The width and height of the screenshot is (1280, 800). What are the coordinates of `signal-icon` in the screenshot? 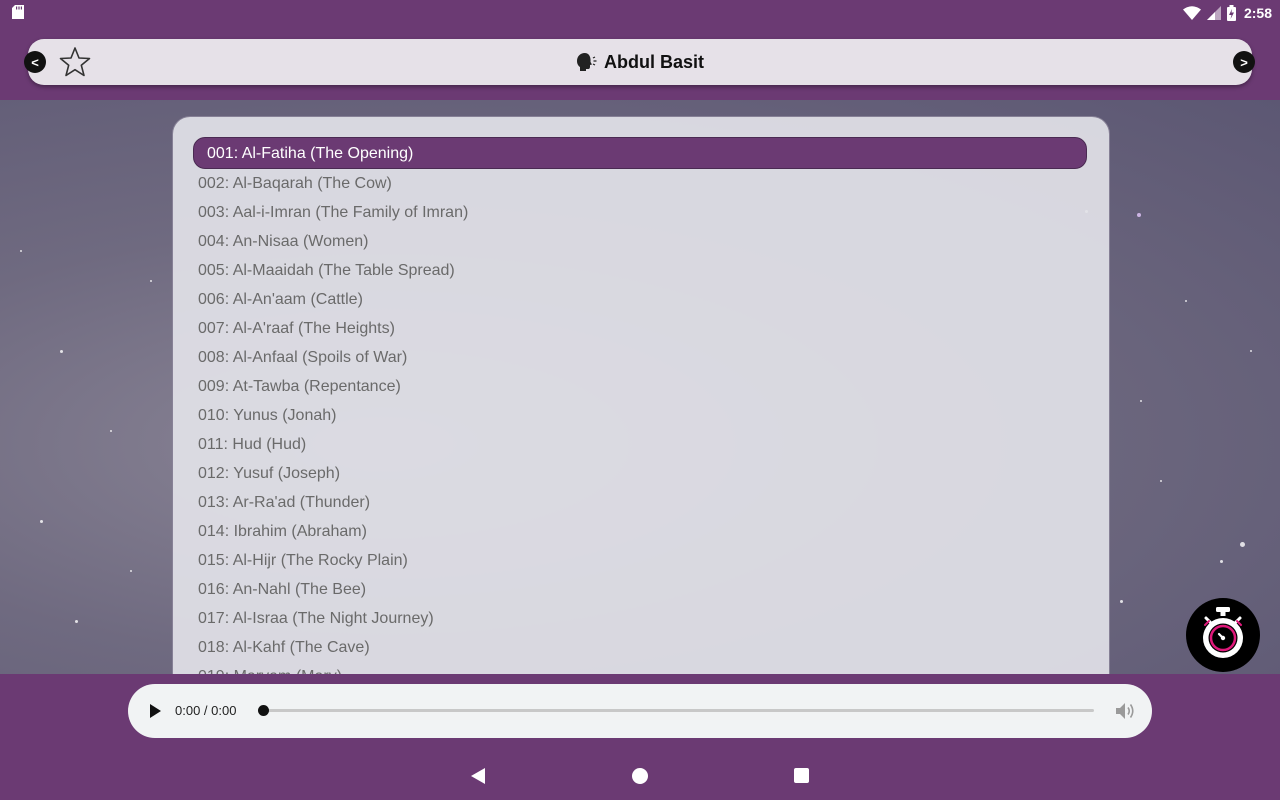 It's located at (1213, 13).